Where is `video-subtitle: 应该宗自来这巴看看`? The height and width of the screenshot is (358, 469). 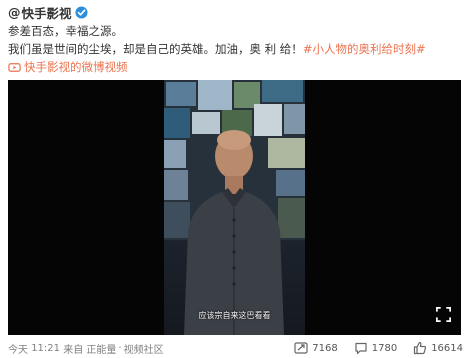
video-subtitle: 应该宗自来这巴看看 is located at coordinates (234, 315).